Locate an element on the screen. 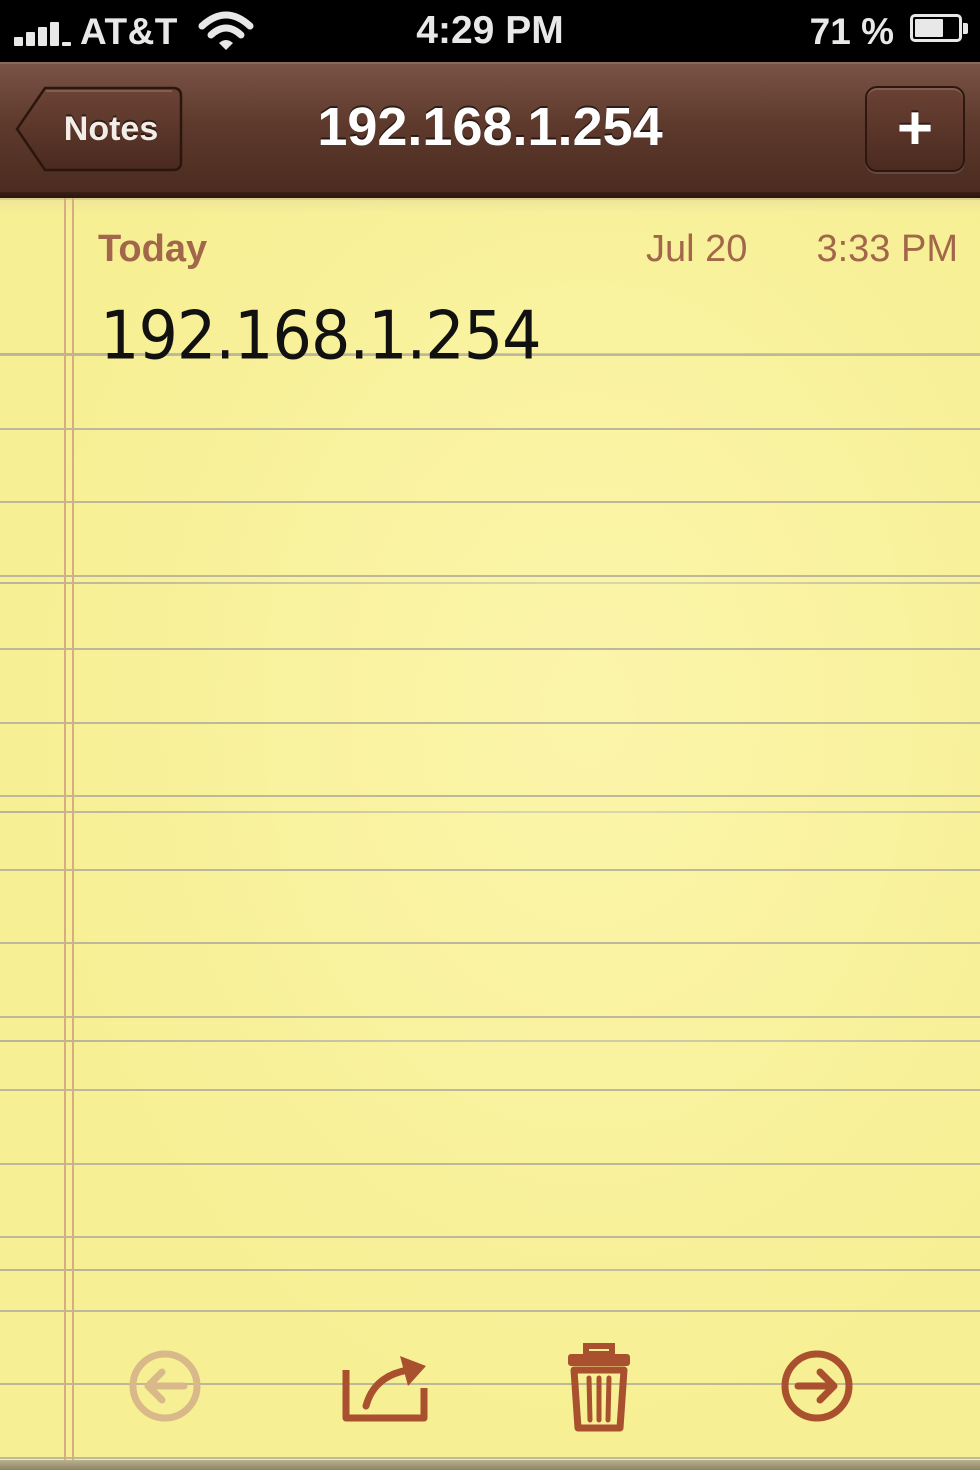 The width and height of the screenshot is (980, 1470). note-body-text: 192.168.1.254 is located at coordinates (321, 335).